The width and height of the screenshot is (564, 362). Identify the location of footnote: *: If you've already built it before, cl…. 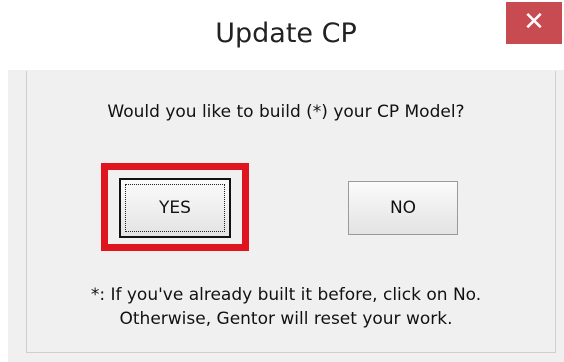
(286, 307).